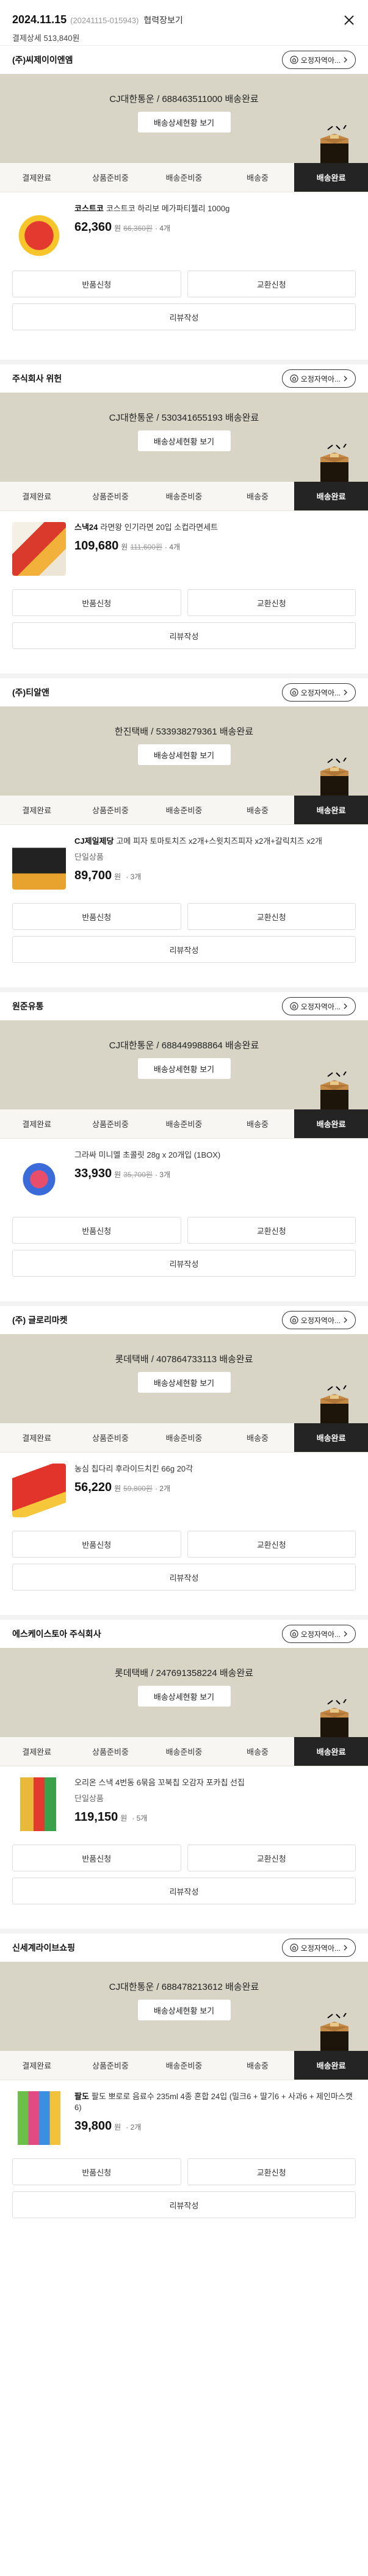 The height and width of the screenshot is (2576, 368). Describe the element at coordinates (294, 1006) in the screenshot. I see `home-icon` at that location.